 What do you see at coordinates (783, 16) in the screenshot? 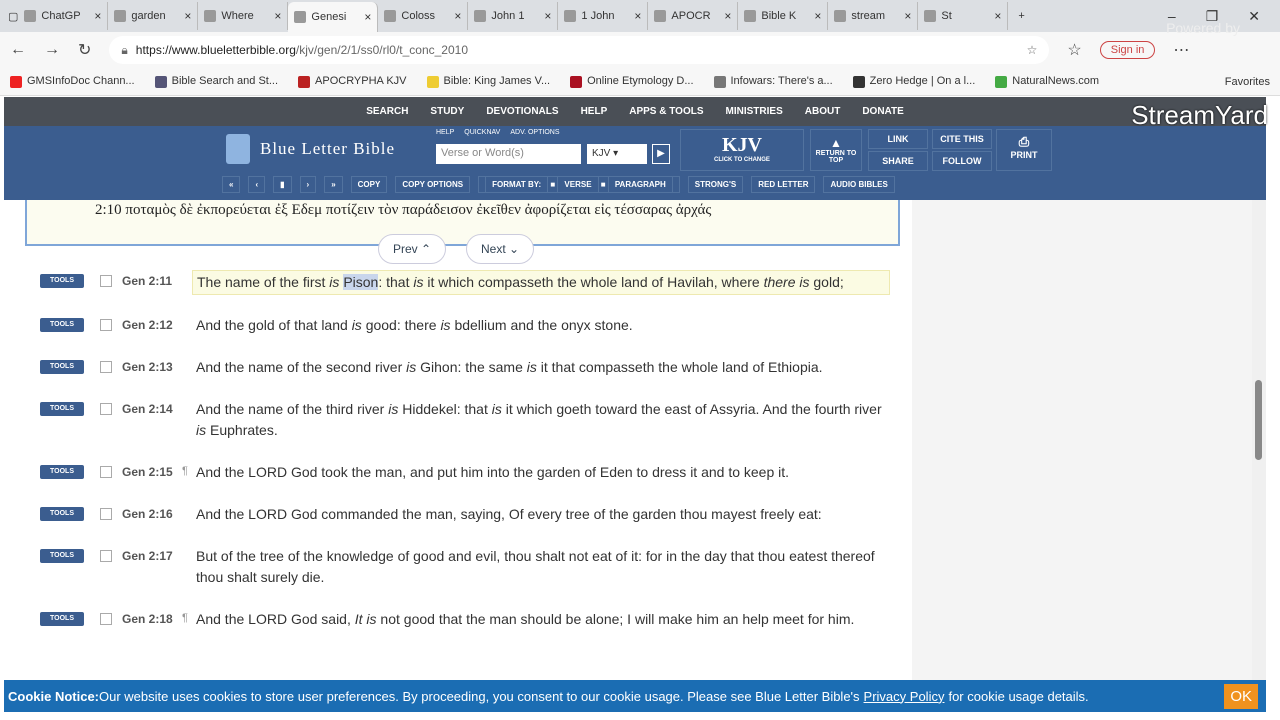
I see `browser-tab: Bible K ×` at bounding box center [783, 16].